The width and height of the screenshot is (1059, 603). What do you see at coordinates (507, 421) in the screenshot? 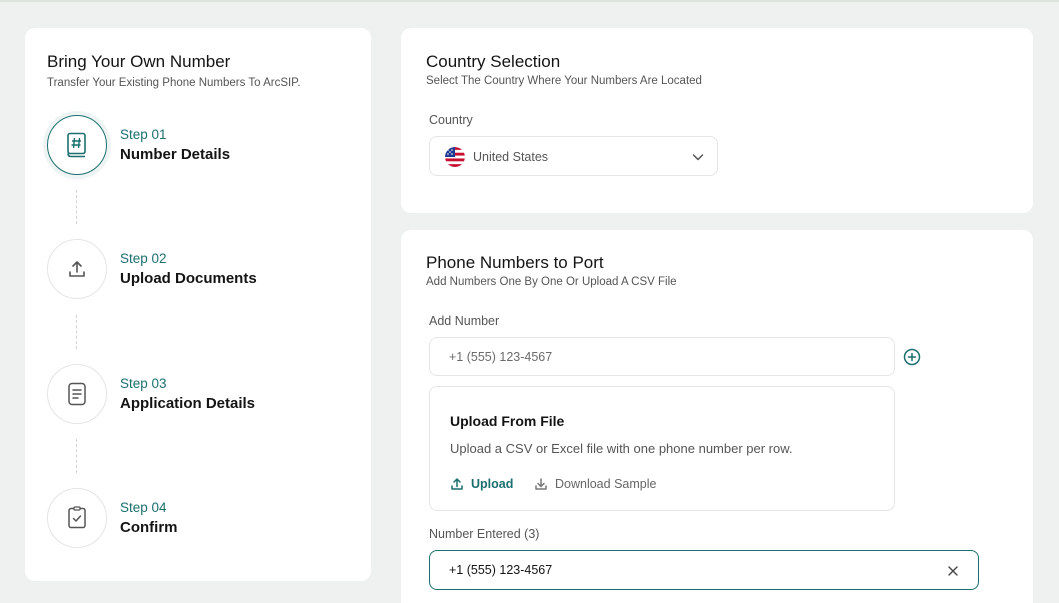
I see `upload-title: Upload From File` at bounding box center [507, 421].